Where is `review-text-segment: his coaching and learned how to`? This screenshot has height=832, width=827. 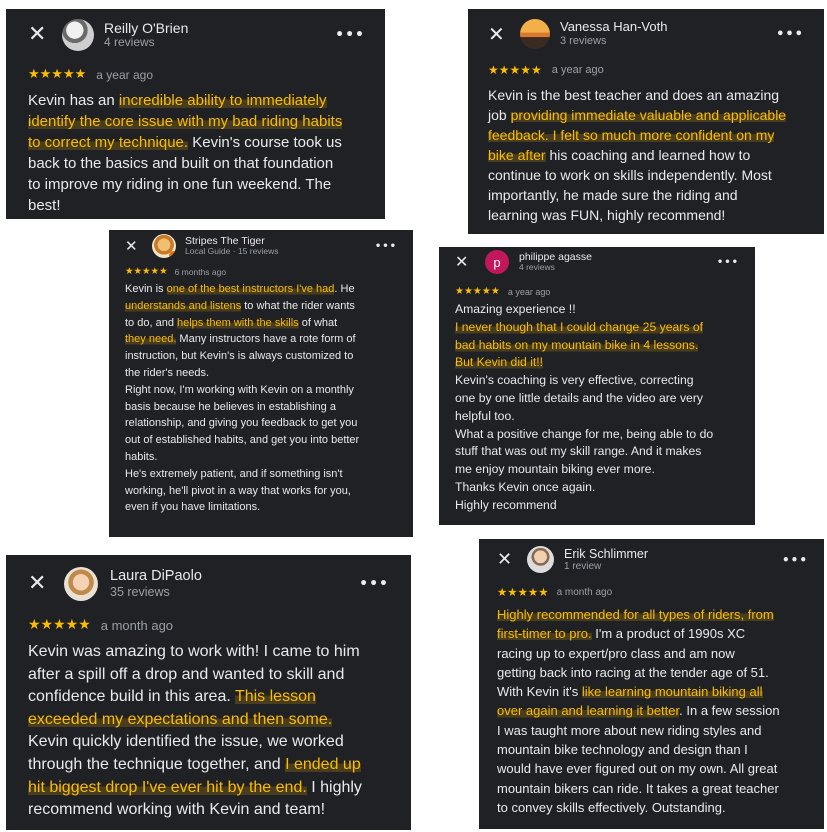 review-text-segment: his coaching and learned how to is located at coordinates (648, 155).